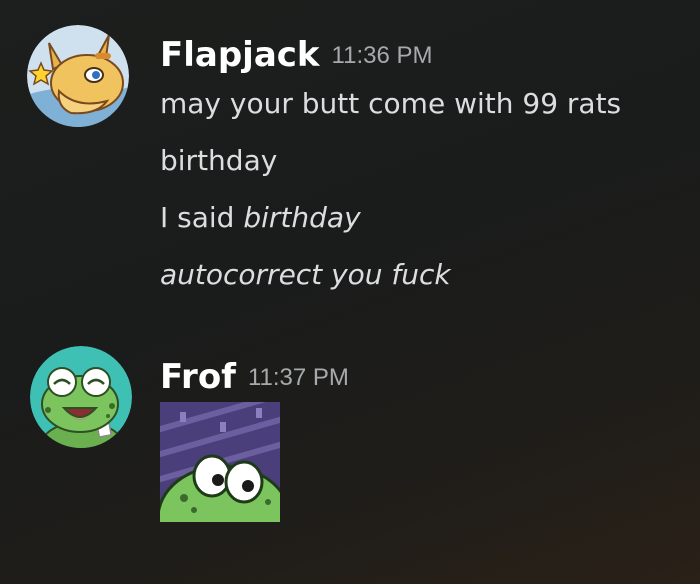 Image resolution: width=700 pixels, height=584 pixels. Describe the element at coordinates (298, 377) in the screenshot. I see `timestamp: 11:37 PM` at that location.